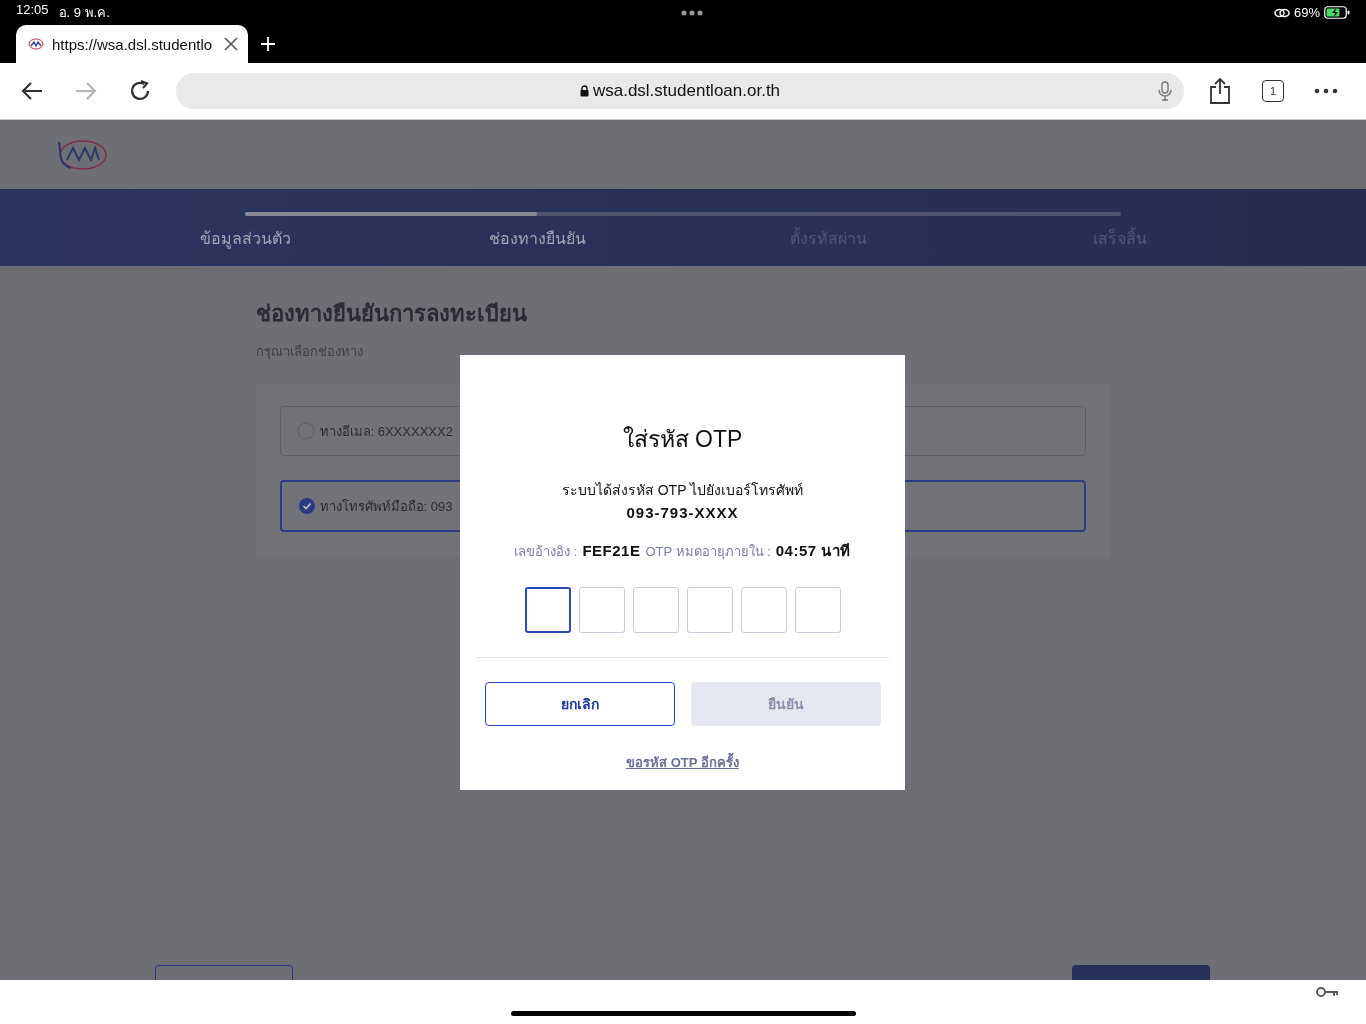  What do you see at coordinates (708, 552) in the screenshot?
I see `expiry-label: OTP หมดอายุภายใน :` at bounding box center [708, 552].